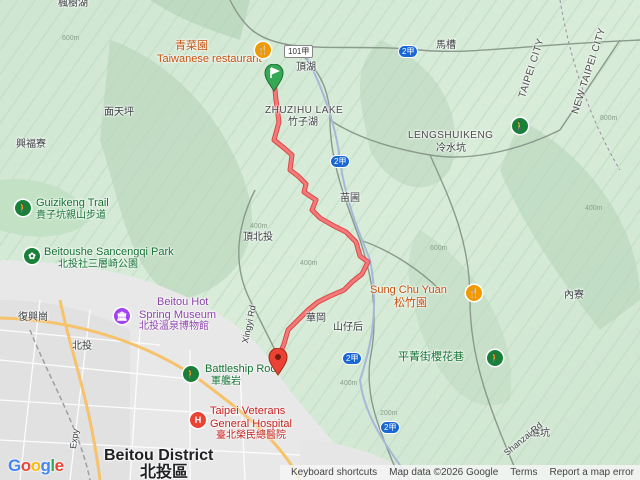 The image size is (640, 480). I want to click on svg-text: 200m, so click(389, 413).